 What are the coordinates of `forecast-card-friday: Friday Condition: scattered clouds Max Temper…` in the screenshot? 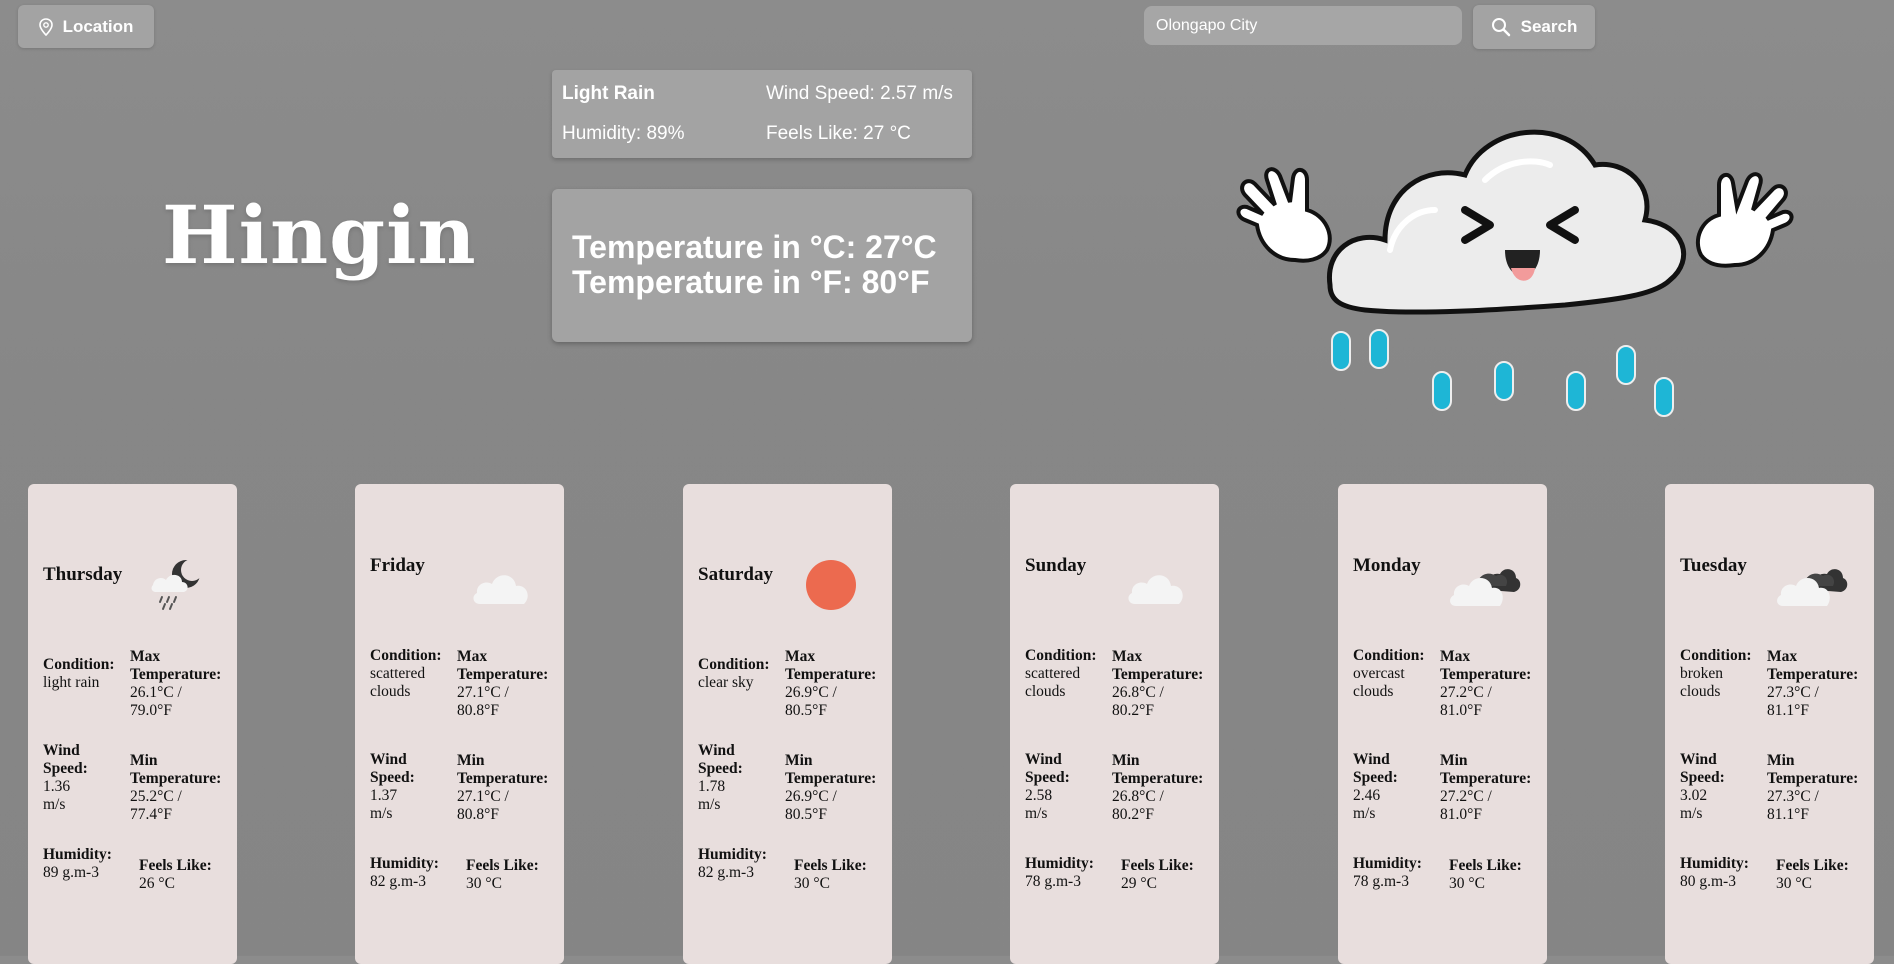 It's located at (459, 724).